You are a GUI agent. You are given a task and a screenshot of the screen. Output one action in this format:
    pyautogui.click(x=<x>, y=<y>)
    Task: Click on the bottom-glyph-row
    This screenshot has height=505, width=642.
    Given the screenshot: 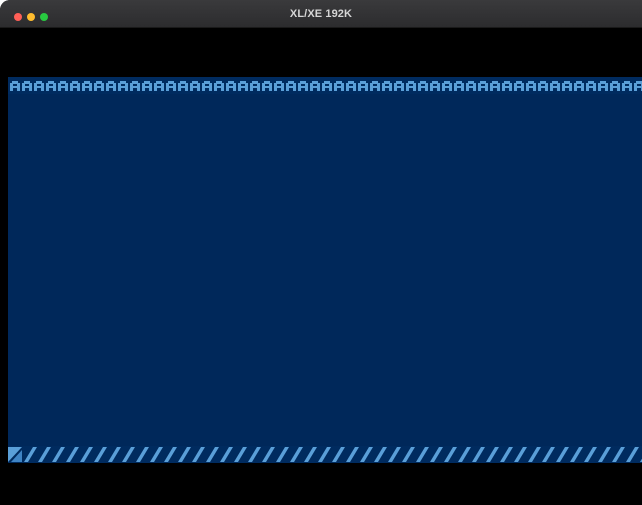 What is the action you would take?
    pyautogui.click(x=325, y=454)
    